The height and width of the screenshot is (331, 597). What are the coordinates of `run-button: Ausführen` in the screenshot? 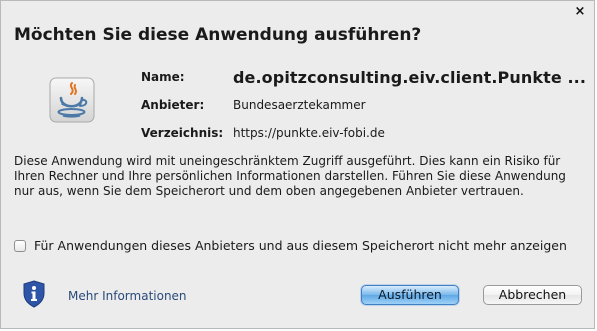 It's located at (410, 295).